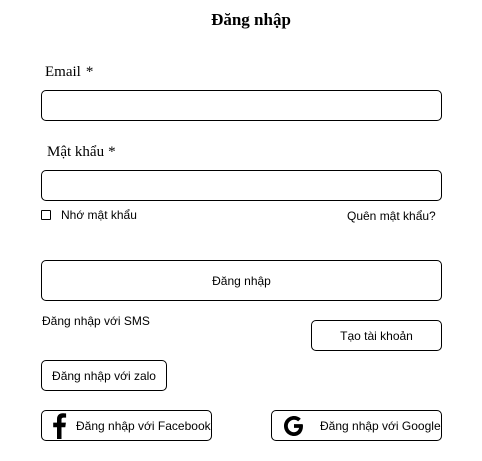 The height and width of the screenshot is (461, 482). What do you see at coordinates (104, 375) in the screenshot?
I see `zalo-login-button: Đăng nhập với zalo` at bounding box center [104, 375].